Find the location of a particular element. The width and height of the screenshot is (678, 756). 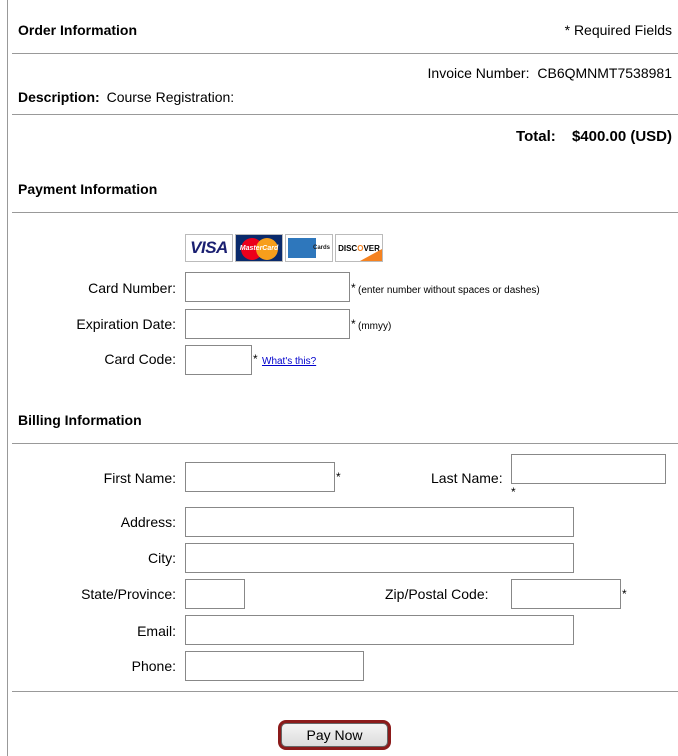

invoice-number: Invoice Number: CB6QMNMT7538981 is located at coordinates (550, 73).